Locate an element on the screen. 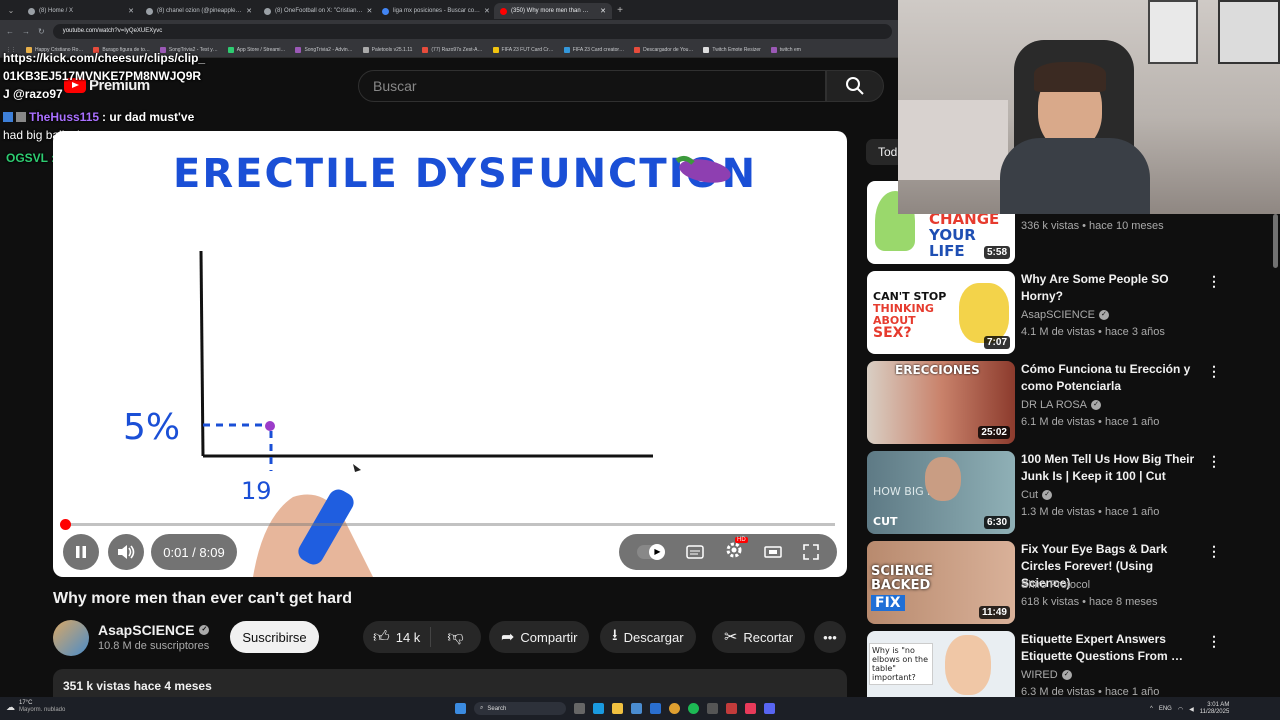 Image resolution: width=1280 pixels, height=720 pixels. bookmark: Twitch Emote Resizer is located at coordinates (732, 49).